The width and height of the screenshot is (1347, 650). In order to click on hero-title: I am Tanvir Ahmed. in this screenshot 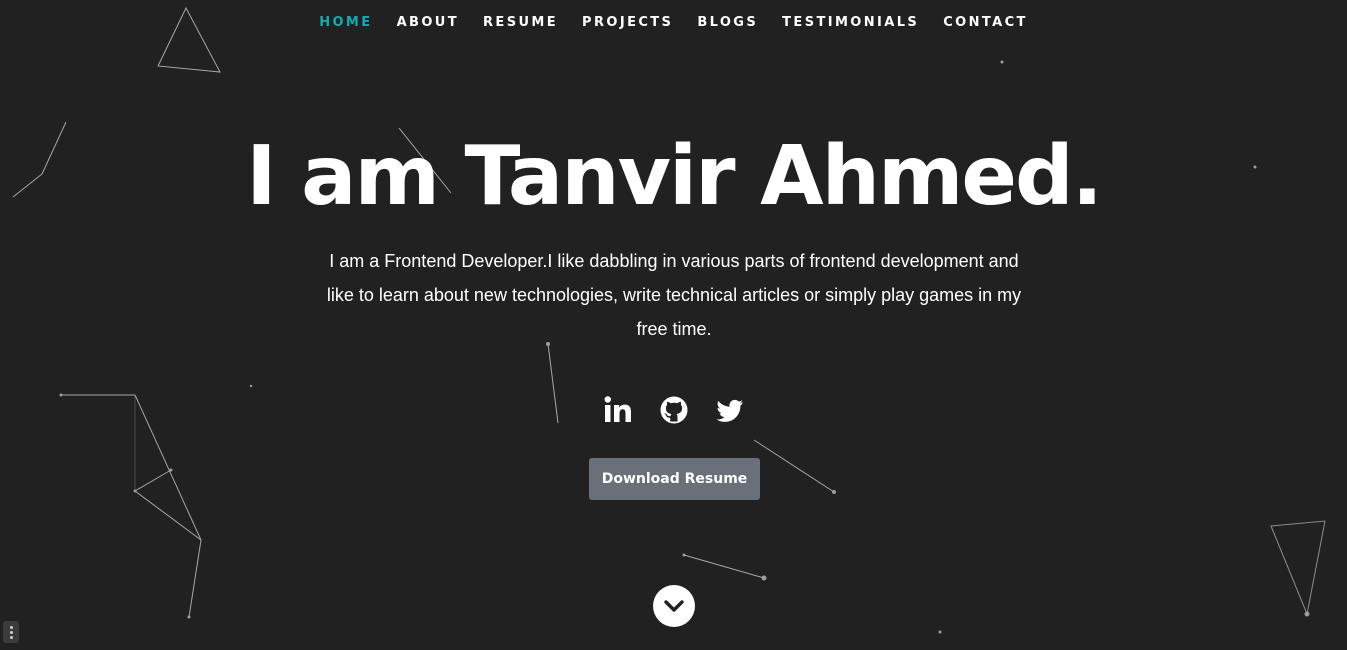, I will do `click(674, 176)`.